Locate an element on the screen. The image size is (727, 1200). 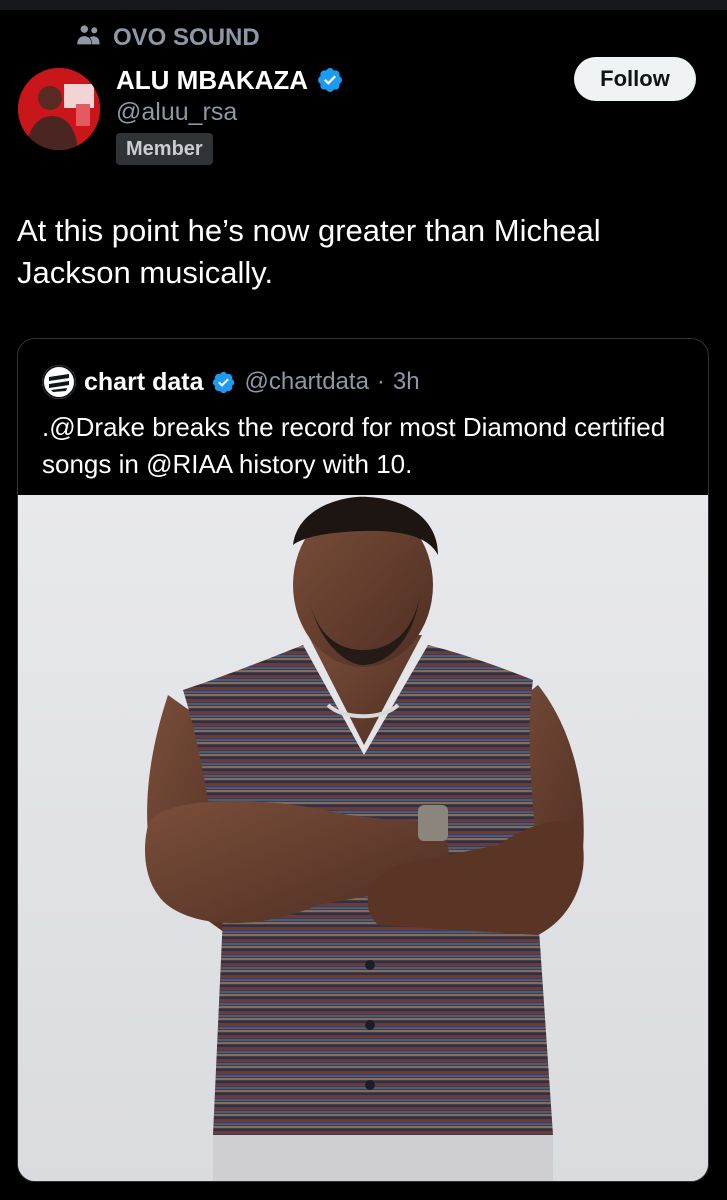
verified-badge-icon is located at coordinates (330, 80).